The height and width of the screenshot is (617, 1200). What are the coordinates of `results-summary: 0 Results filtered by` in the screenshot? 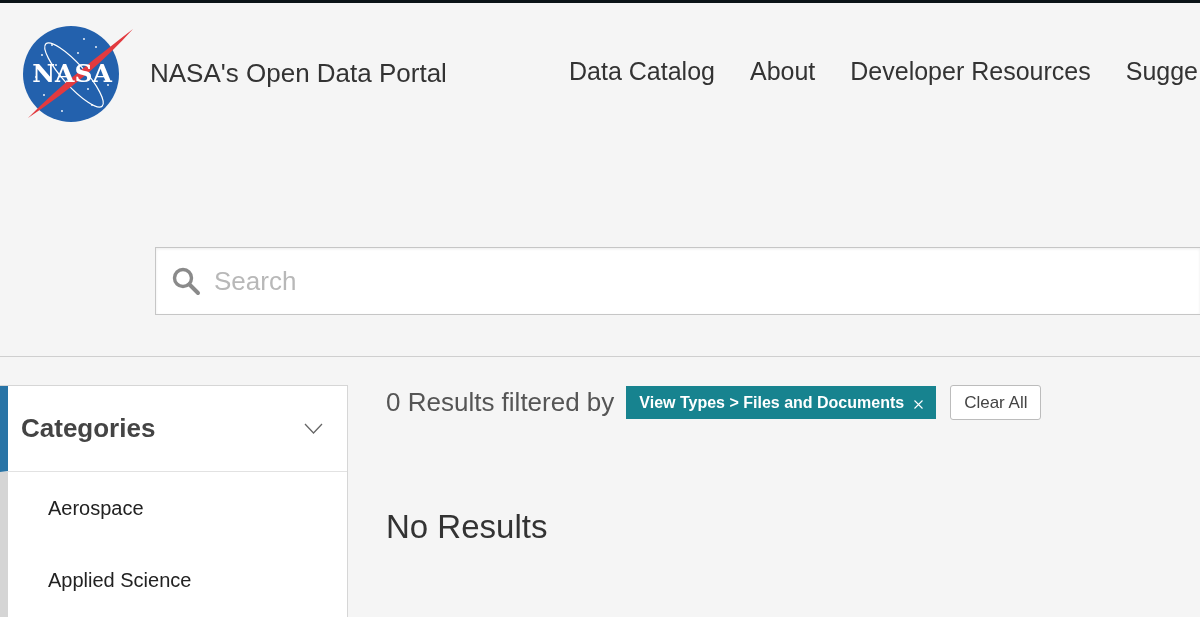 It's located at (500, 402).